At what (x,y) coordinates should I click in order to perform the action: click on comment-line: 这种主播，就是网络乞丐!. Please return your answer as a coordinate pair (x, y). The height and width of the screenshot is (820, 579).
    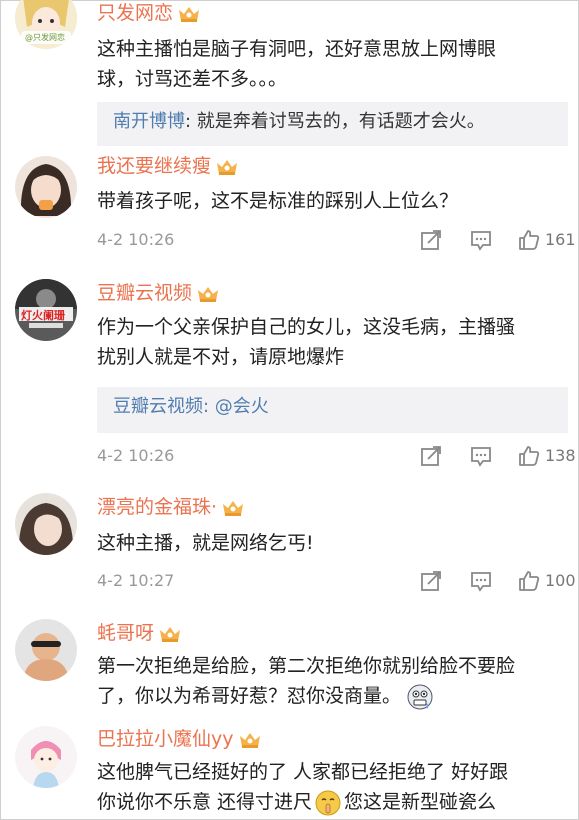
    Looking at the image, I should click on (205, 543).